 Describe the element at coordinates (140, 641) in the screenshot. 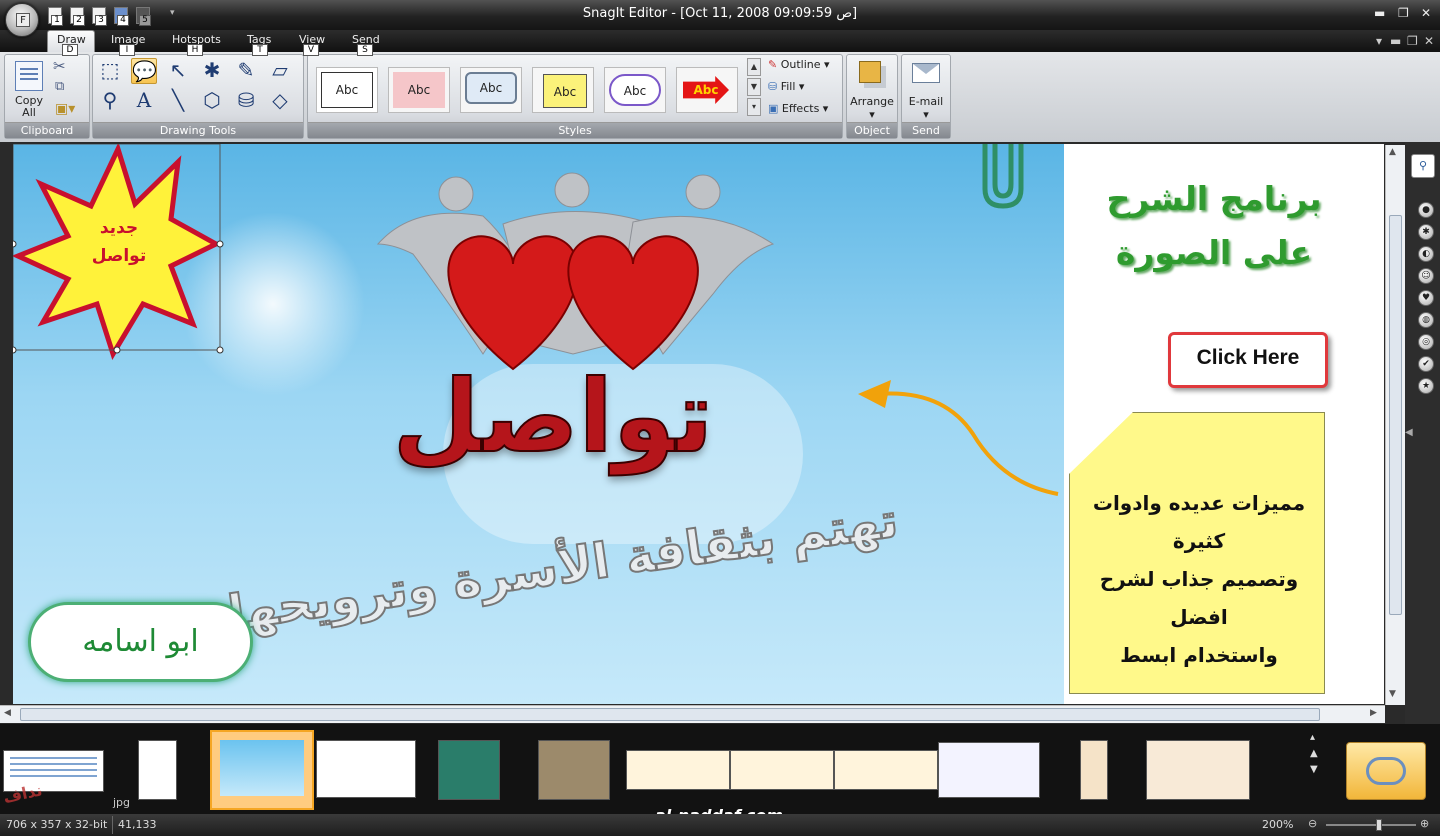

I see `bottom-cloud-text: ابو اسامه` at that location.